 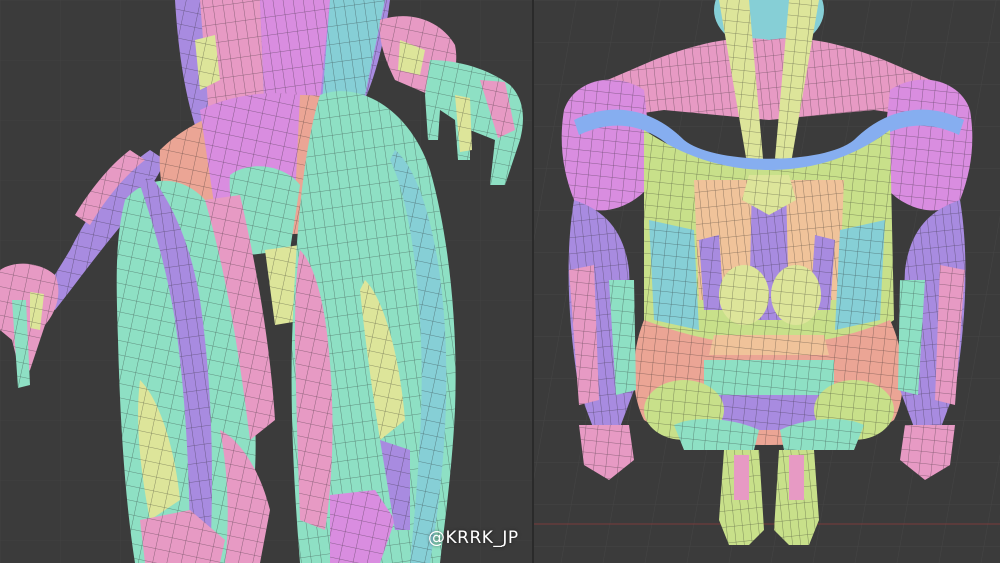 I want to click on watermark-text: @KRRK_JP, so click(x=473, y=538).